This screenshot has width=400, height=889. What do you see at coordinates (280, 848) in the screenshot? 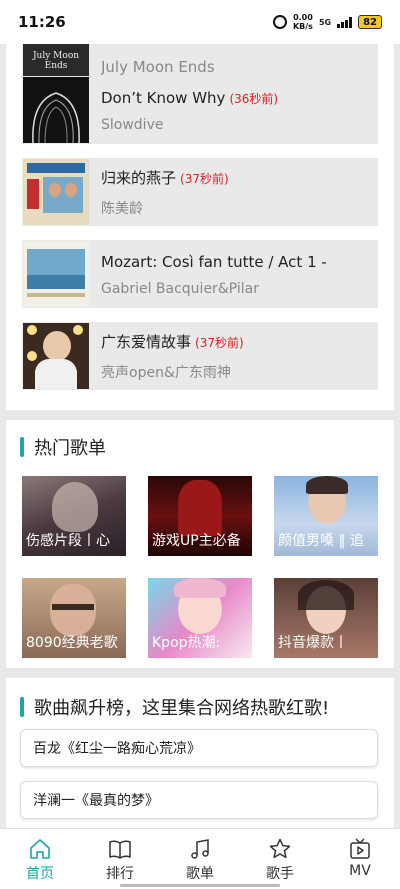
I see `star-icon` at bounding box center [280, 848].